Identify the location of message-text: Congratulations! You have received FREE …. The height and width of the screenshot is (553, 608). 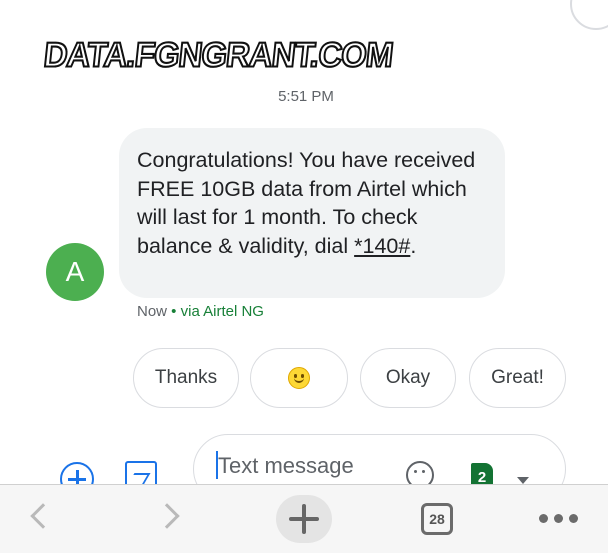
(306, 203).